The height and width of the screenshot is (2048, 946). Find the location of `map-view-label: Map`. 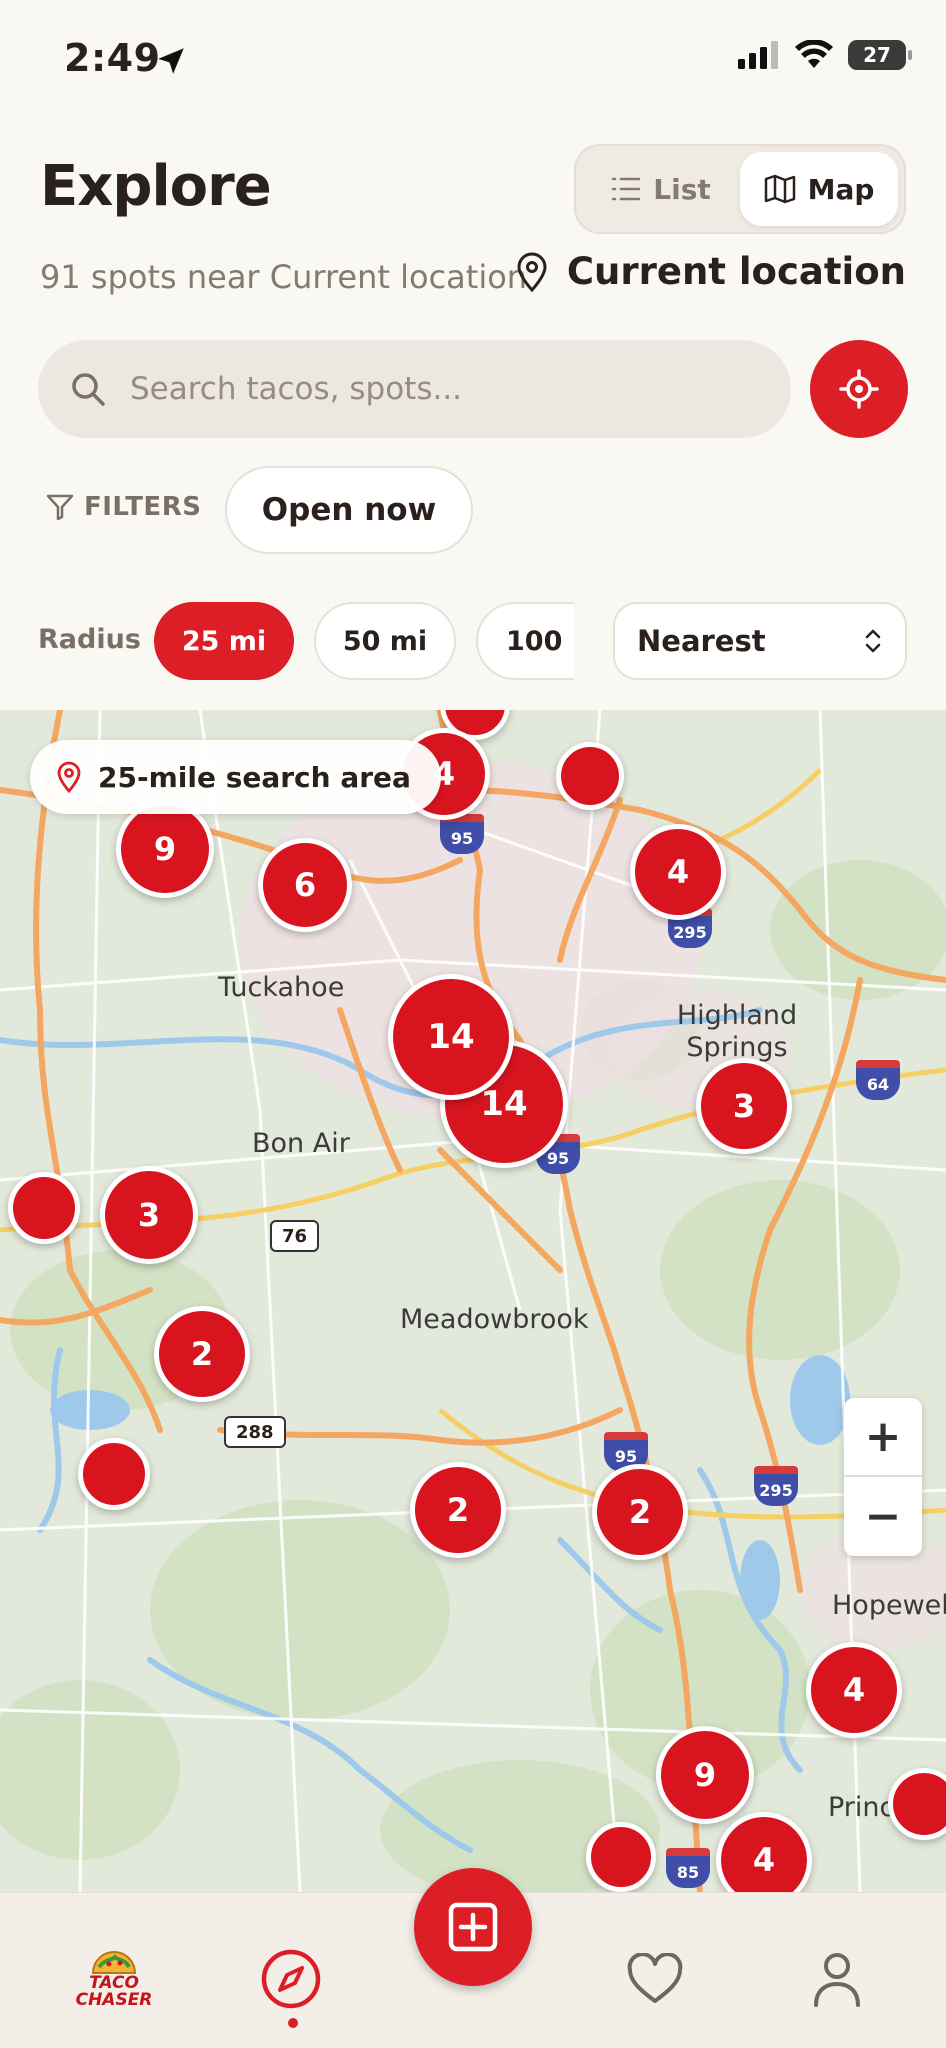

map-view-label: Map is located at coordinates (841, 189).